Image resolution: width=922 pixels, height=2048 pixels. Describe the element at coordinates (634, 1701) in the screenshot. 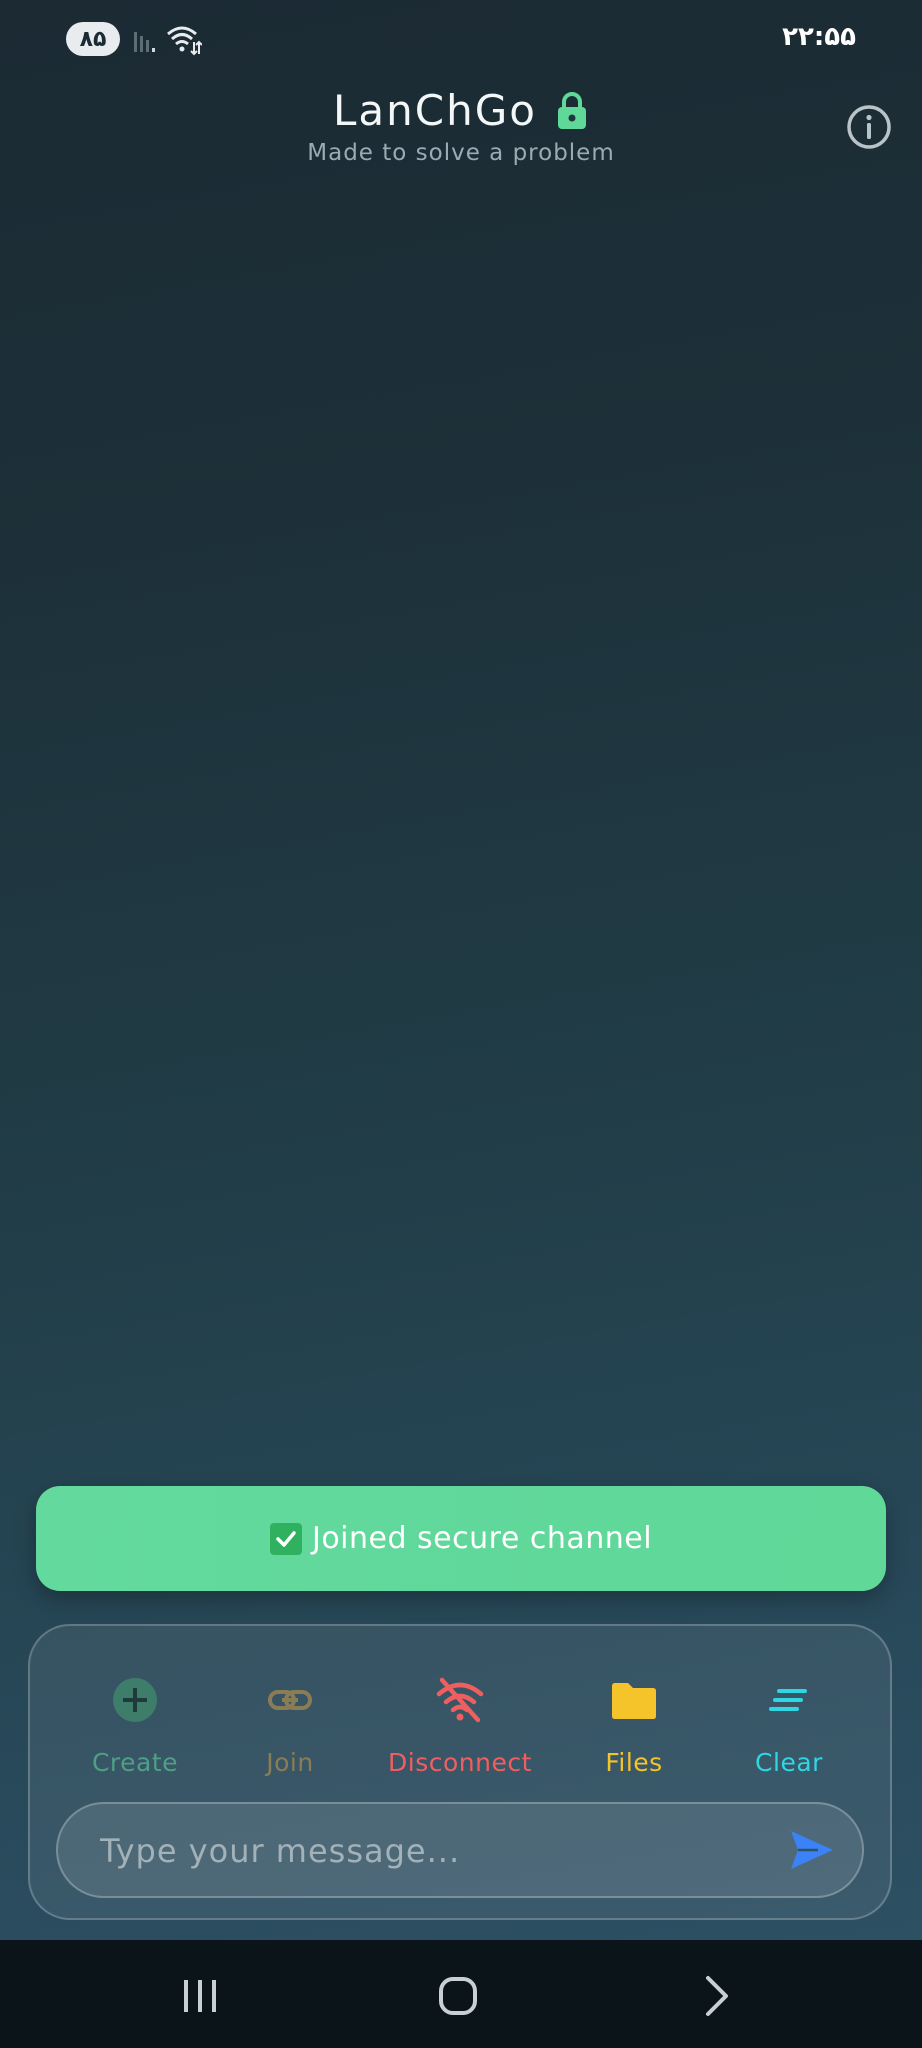

I see `folder-icon` at that location.